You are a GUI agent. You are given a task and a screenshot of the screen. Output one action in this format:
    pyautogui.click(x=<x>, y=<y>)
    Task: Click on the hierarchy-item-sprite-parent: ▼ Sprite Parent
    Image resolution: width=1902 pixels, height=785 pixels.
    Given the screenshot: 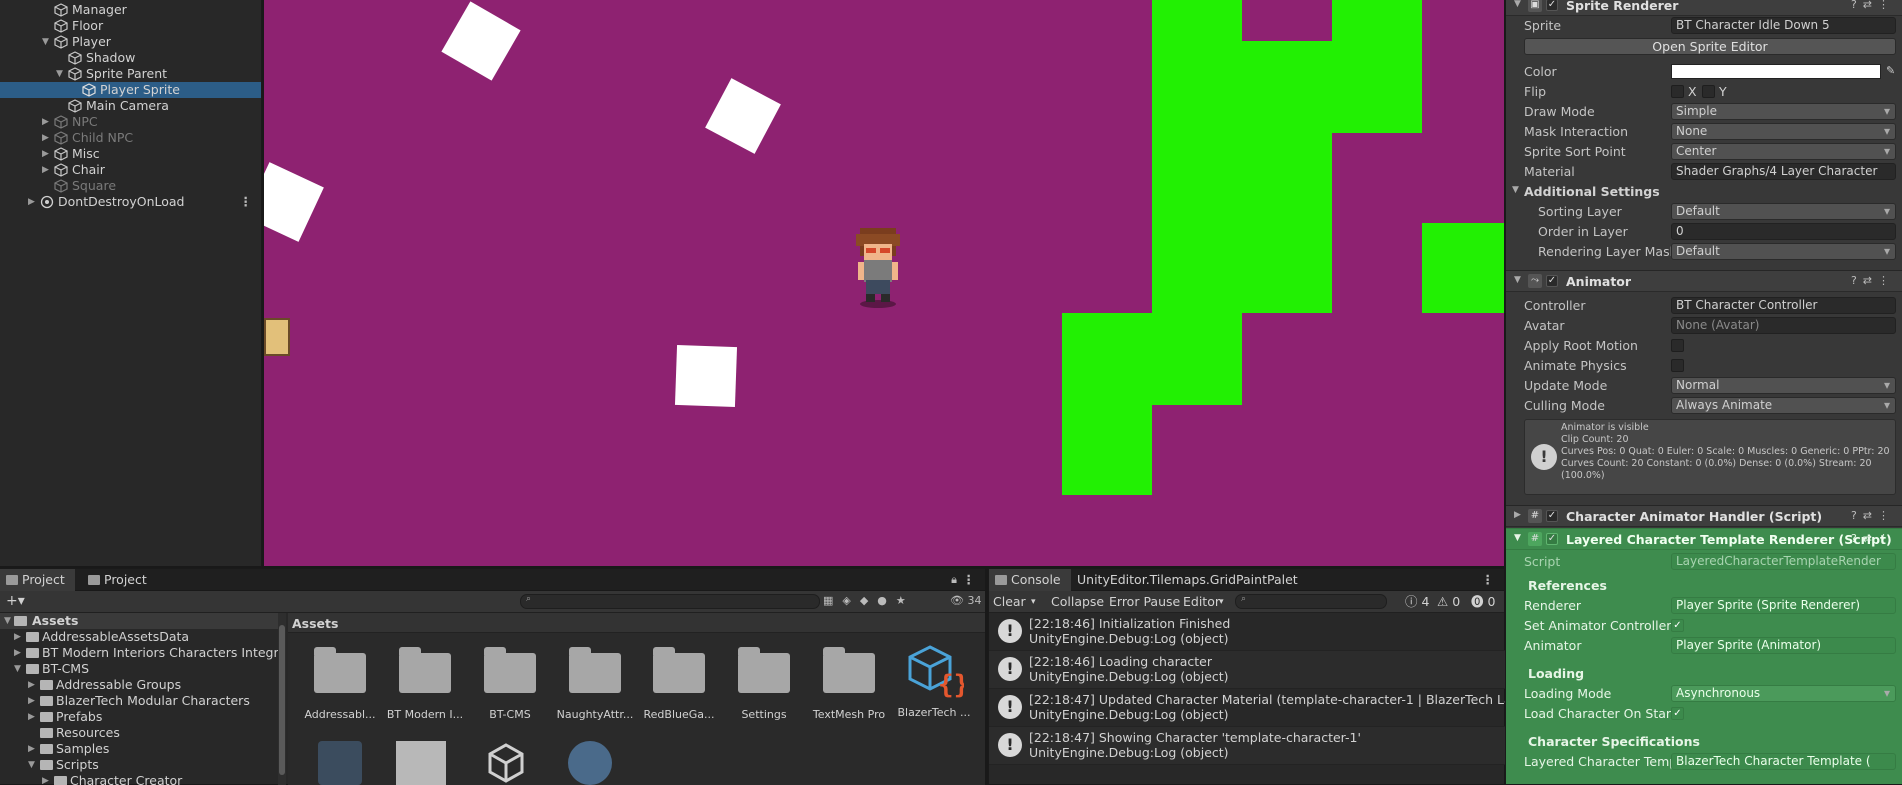 What is the action you would take?
    pyautogui.click(x=130, y=74)
    